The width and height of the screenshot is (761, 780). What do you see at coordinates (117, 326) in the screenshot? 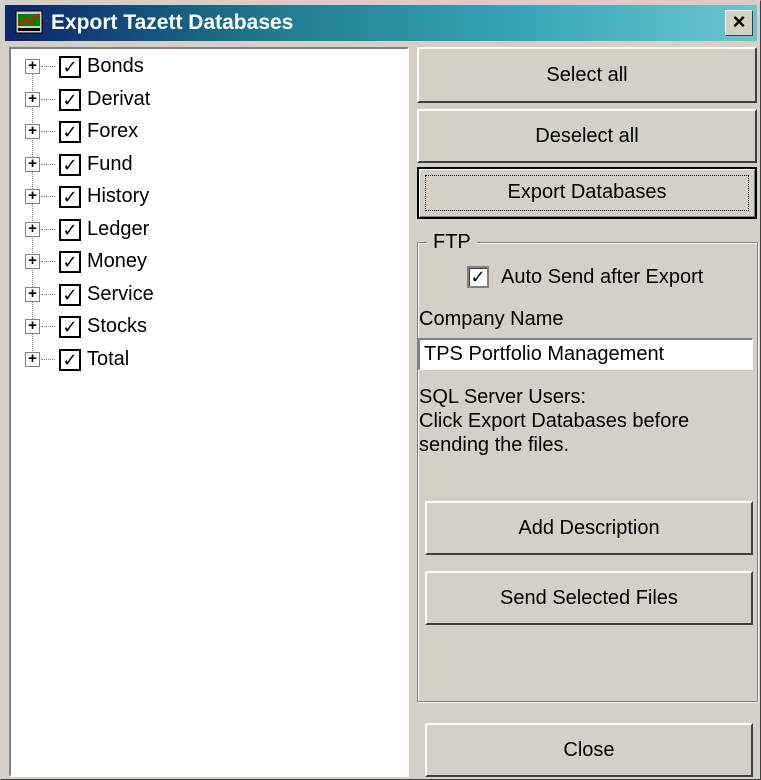
I see `tree-item-label: Stocks` at bounding box center [117, 326].